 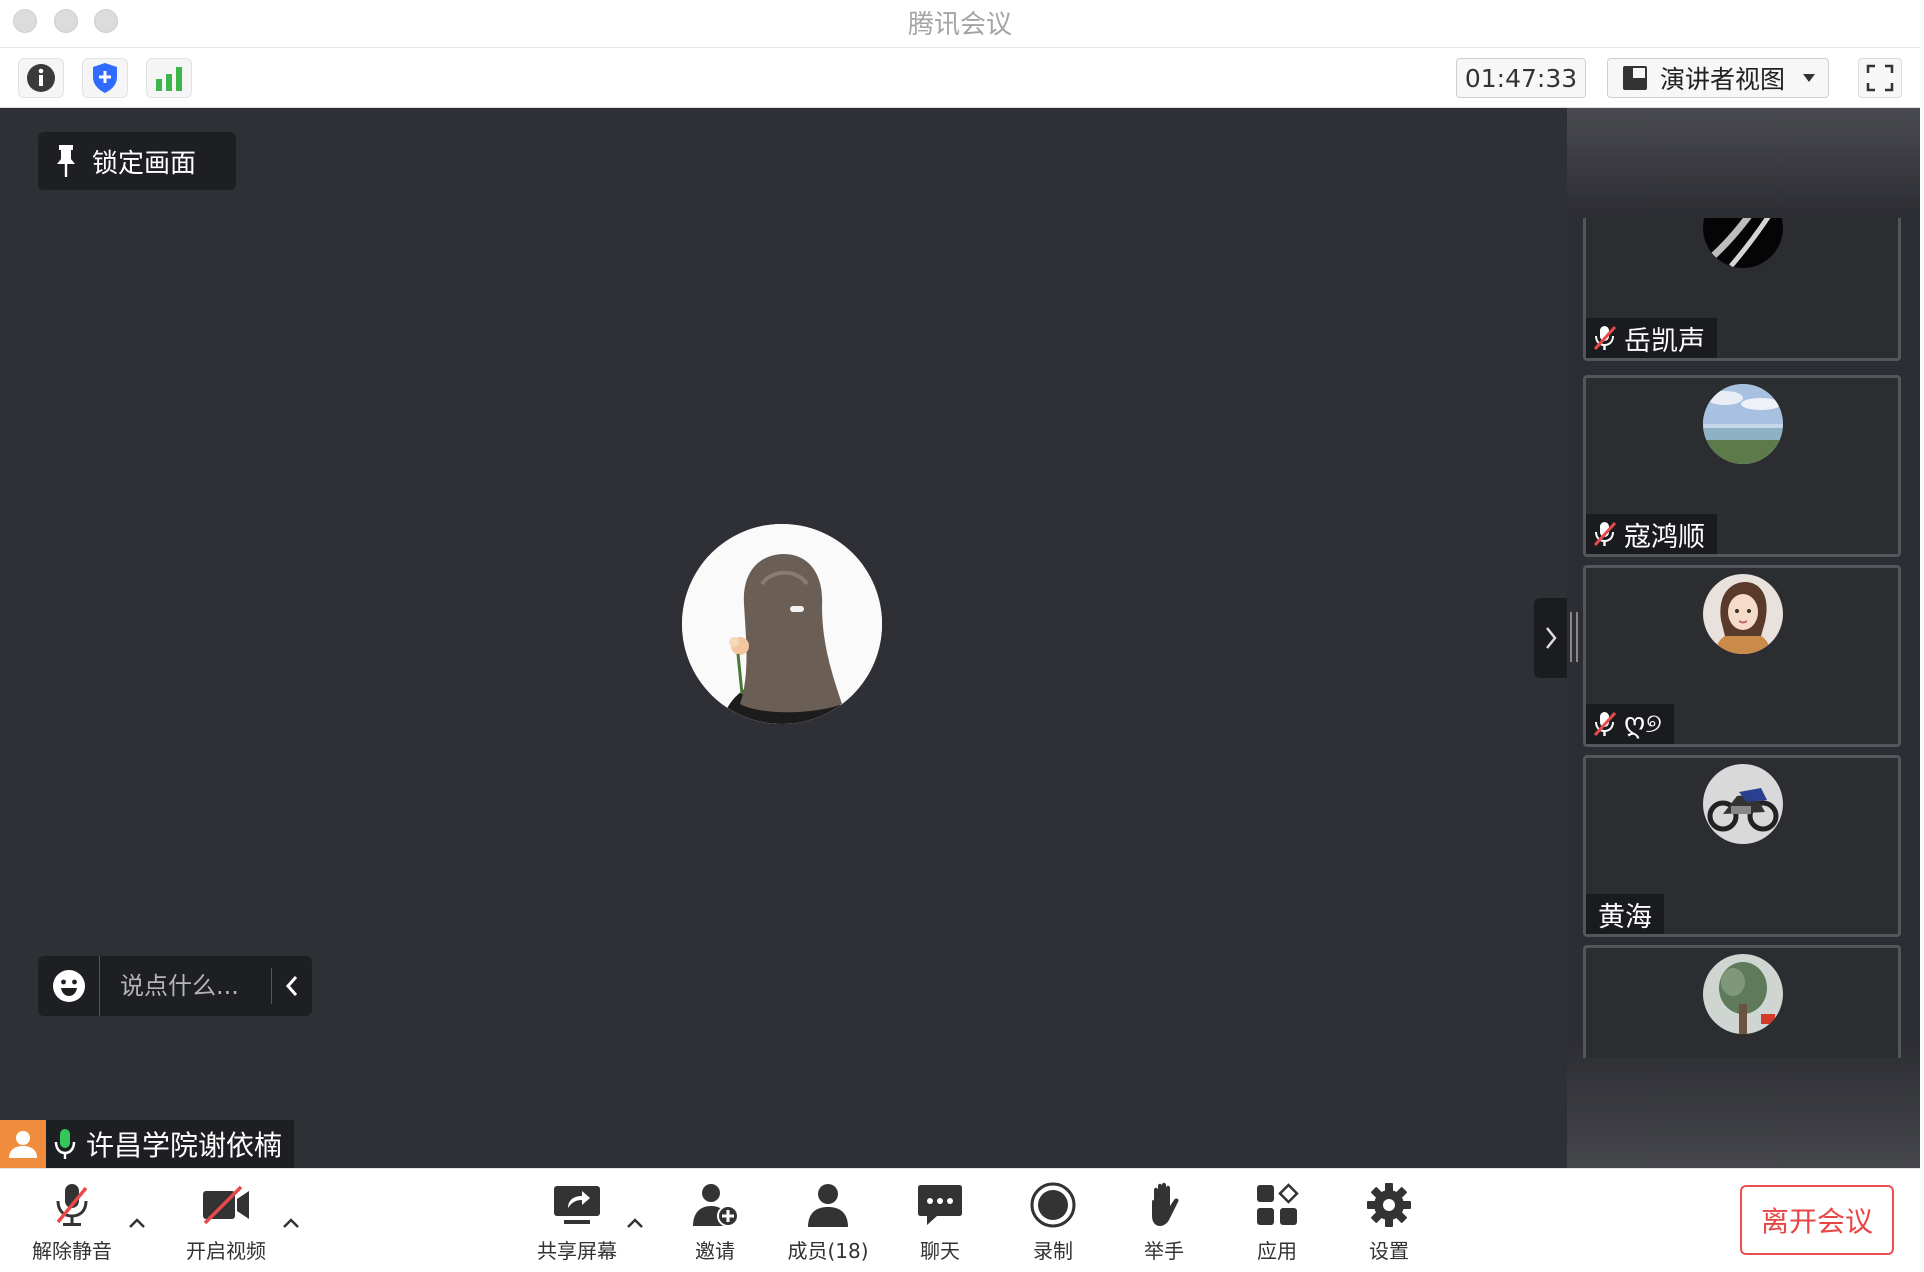 I want to click on apps-grid-icon, so click(x=1278, y=1204).